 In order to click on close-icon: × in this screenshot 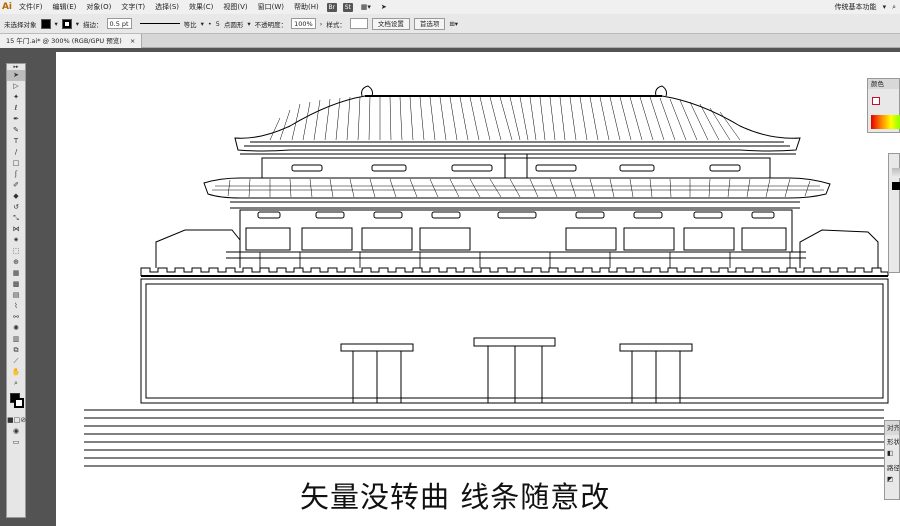, I will do `click(132, 41)`.